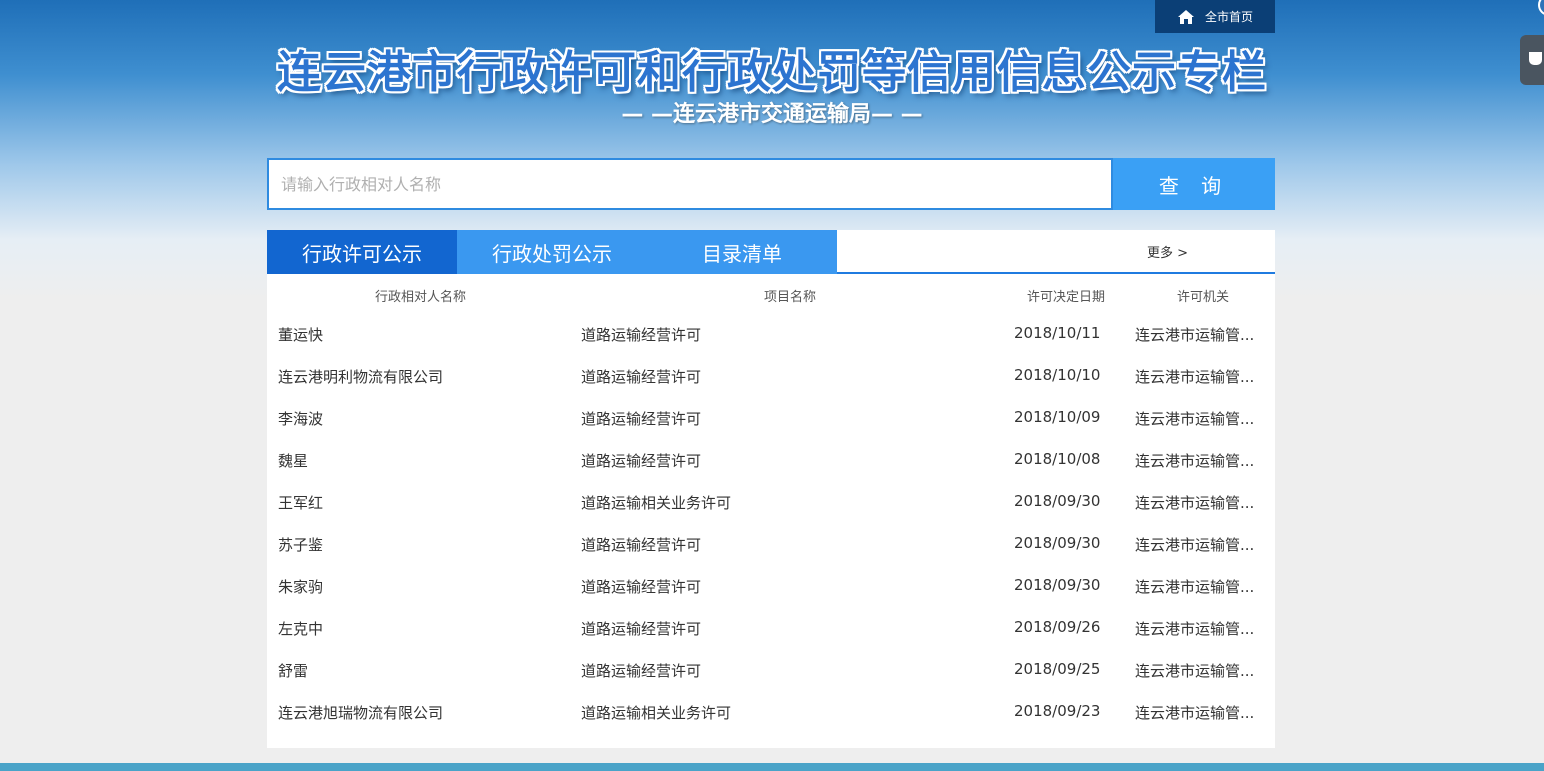 The image size is (1544, 771). I want to click on column-header-name: 行政相对人名称, so click(421, 297).